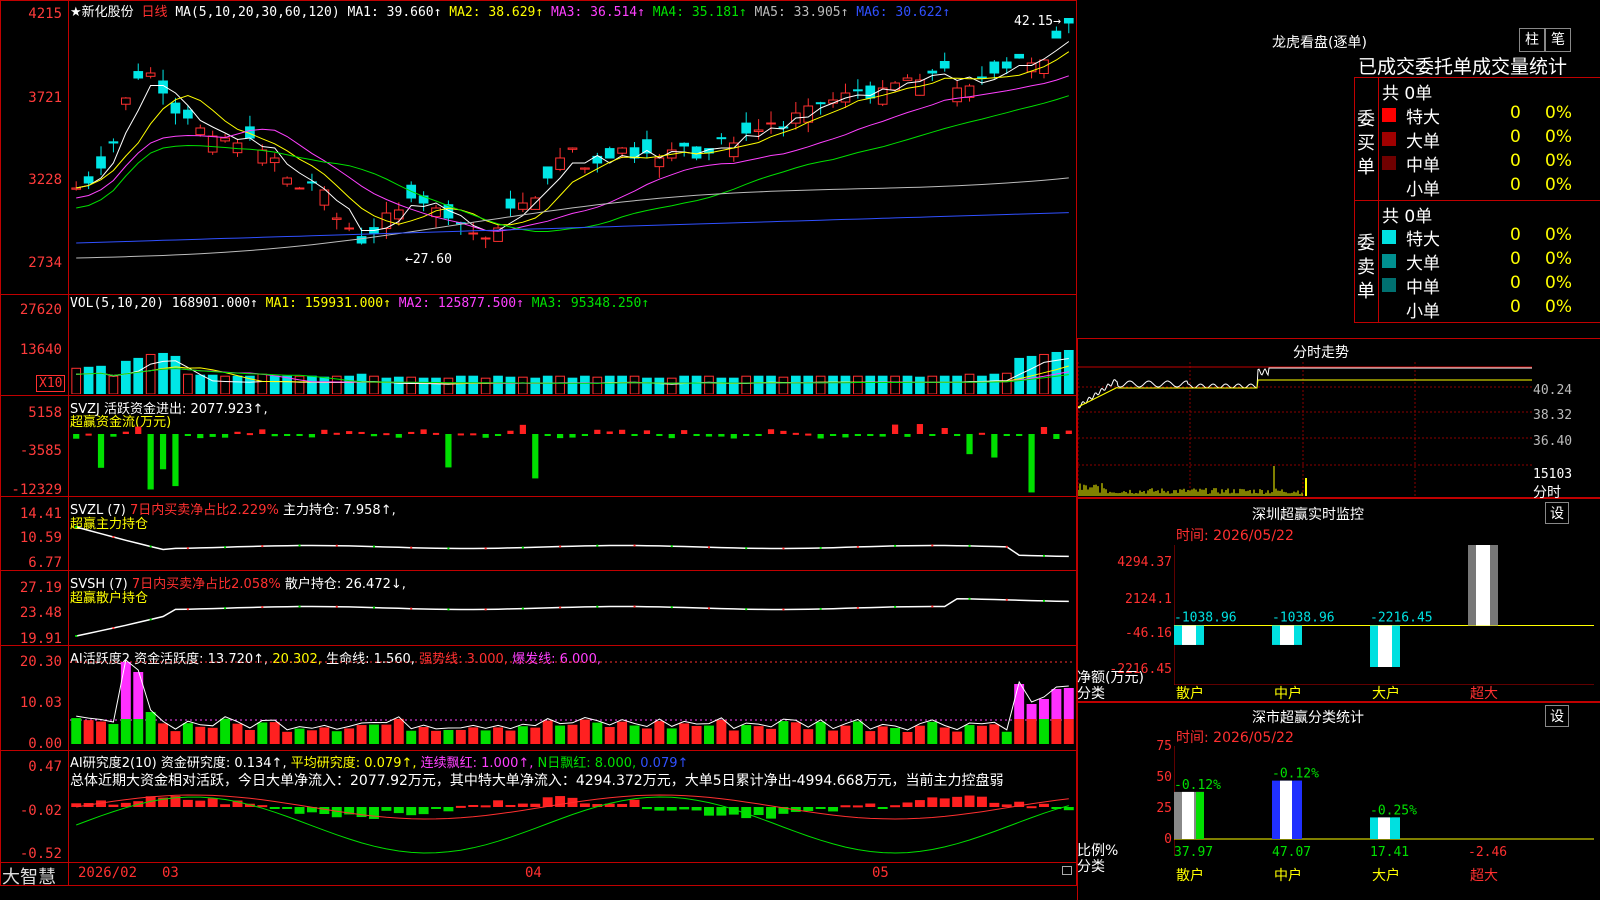 The height and width of the screenshot is (900, 1600). What do you see at coordinates (45, 563) in the screenshot?
I see `svzl-ytick-2: 6.77` at bounding box center [45, 563].